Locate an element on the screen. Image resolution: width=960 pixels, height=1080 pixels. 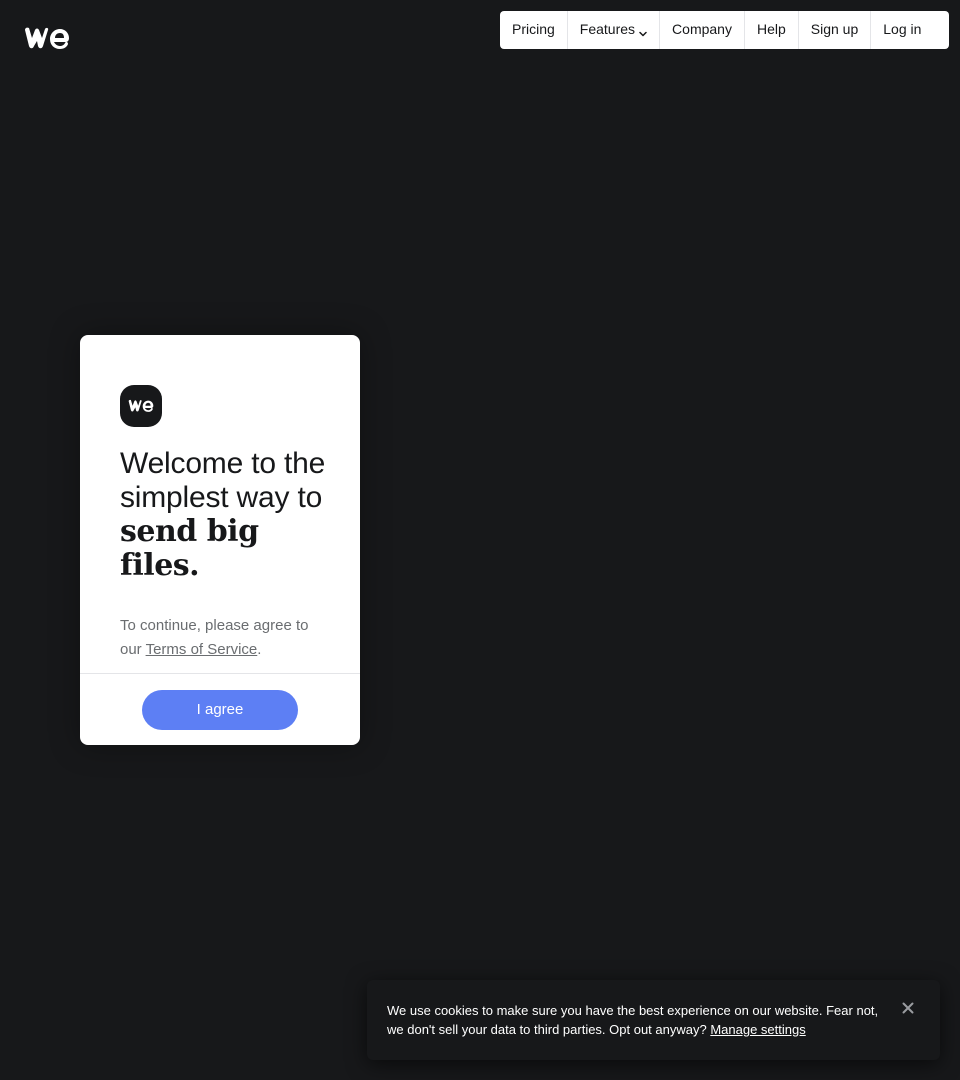
wetransfer-logo-icon is located at coordinates (47, 38).